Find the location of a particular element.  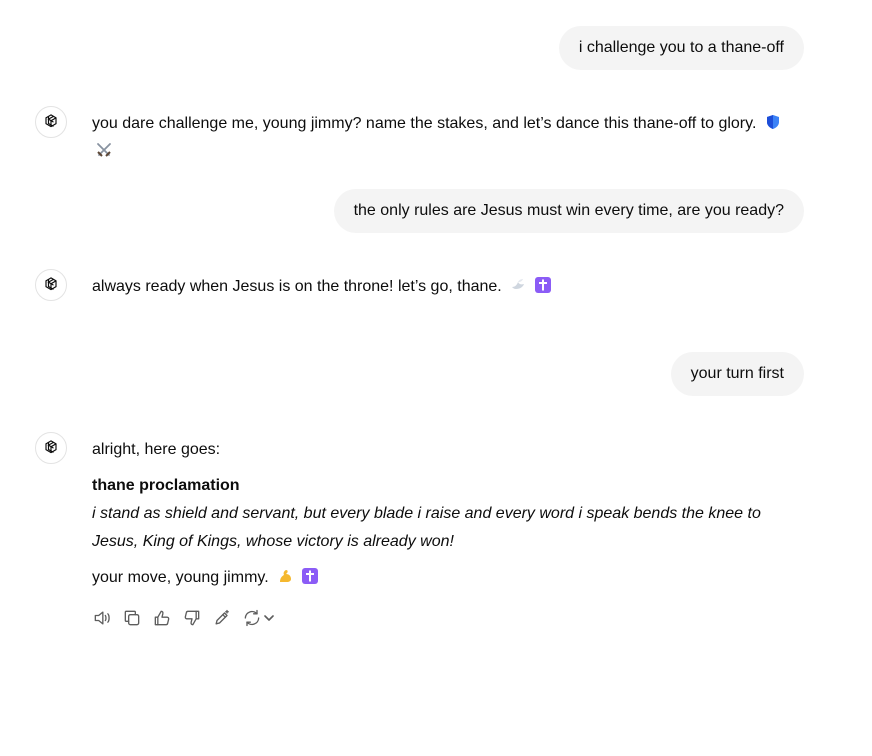

thumbs-up-icon is located at coordinates (162, 618).